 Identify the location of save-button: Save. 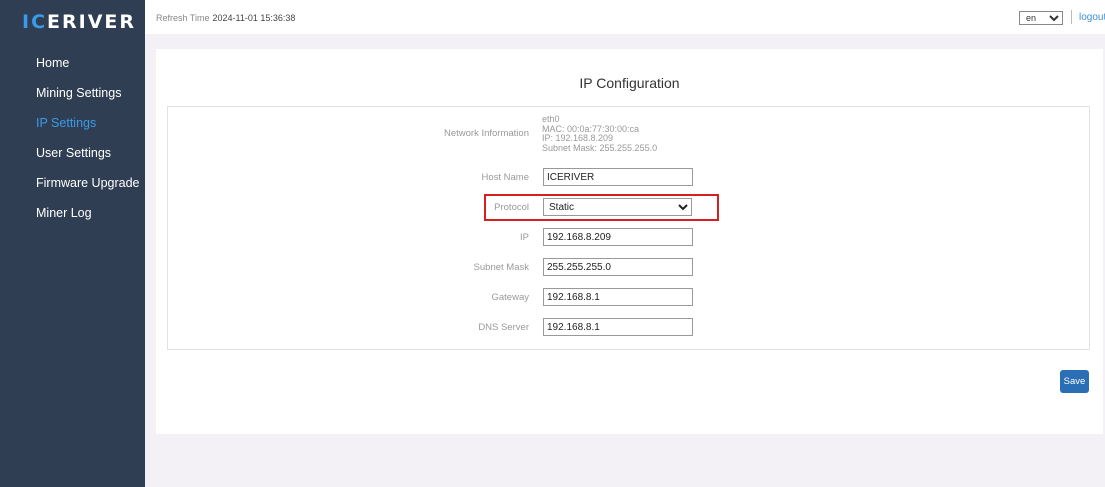
(1074, 381).